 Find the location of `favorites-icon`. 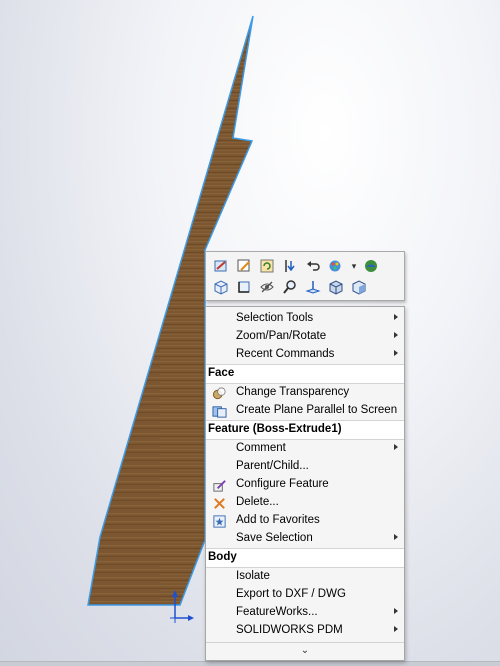

favorites-icon is located at coordinates (219, 521).